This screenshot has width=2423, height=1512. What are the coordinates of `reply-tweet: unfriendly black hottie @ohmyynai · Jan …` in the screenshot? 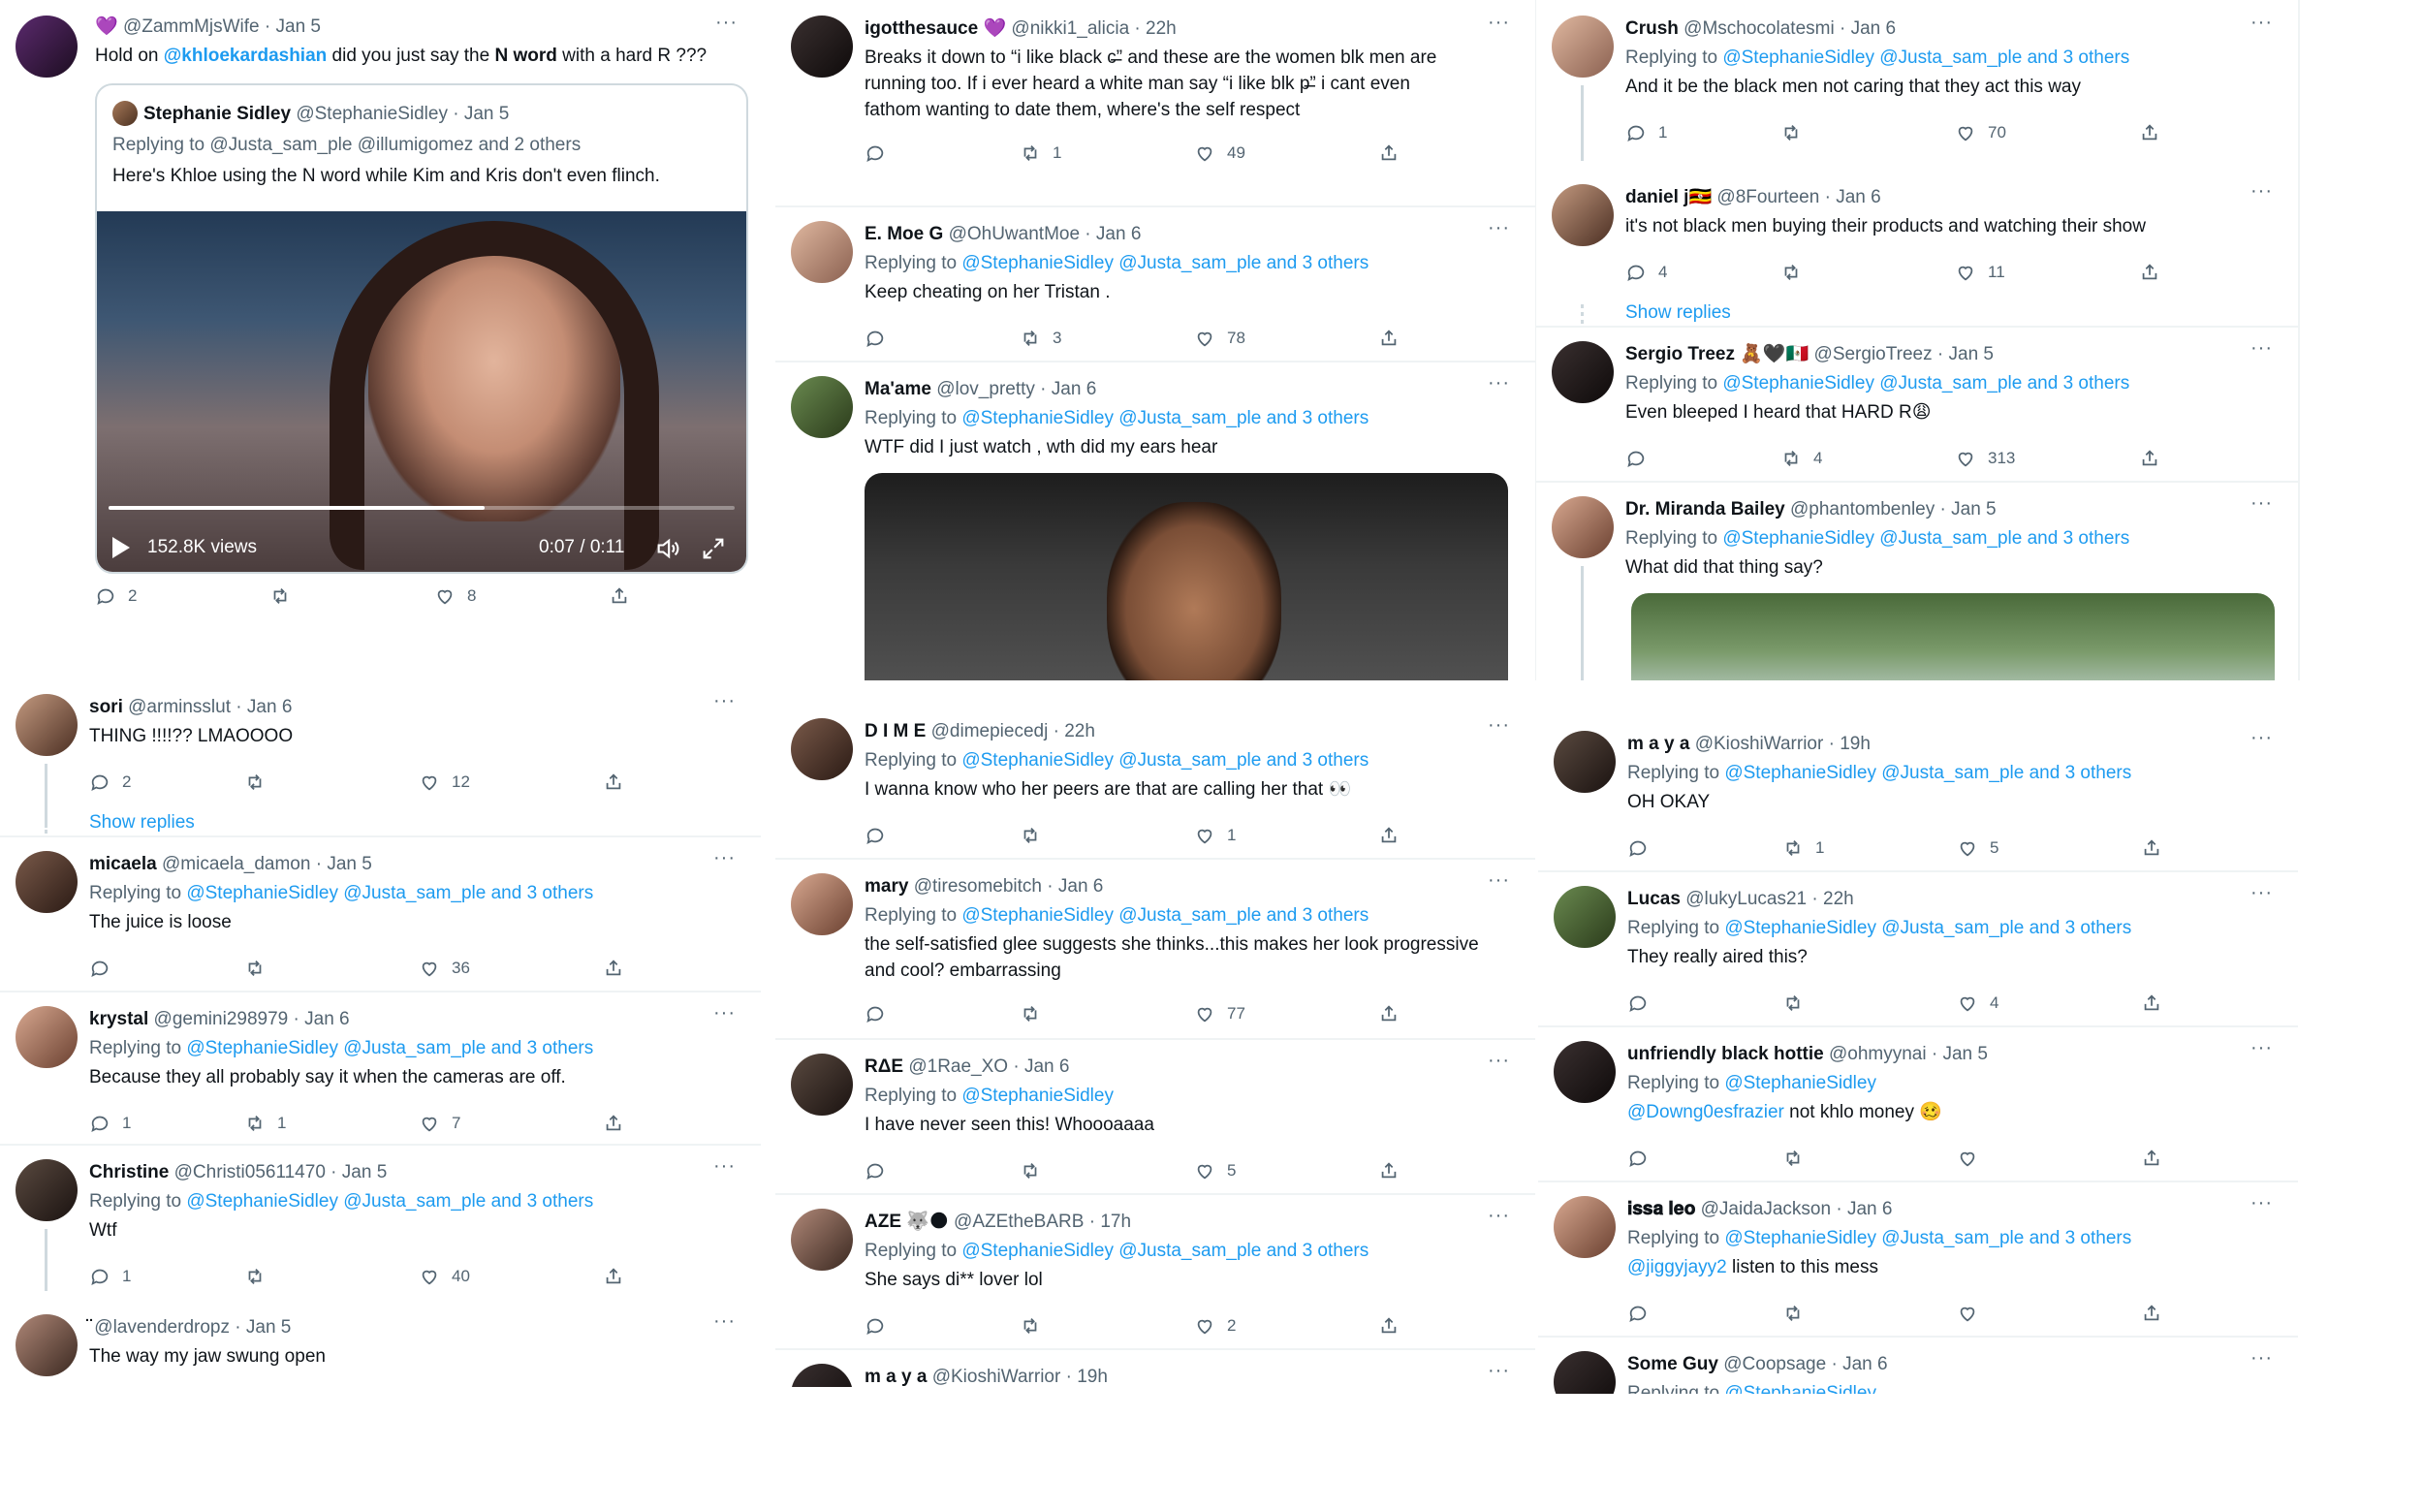 It's located at (1918, 1104).